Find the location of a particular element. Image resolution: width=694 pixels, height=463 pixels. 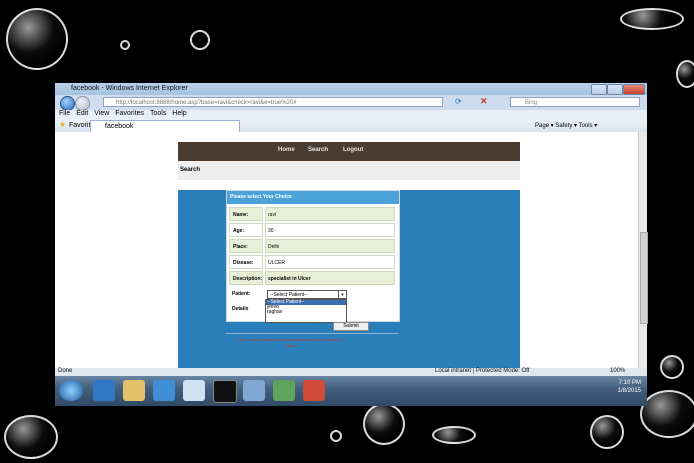

zoom-level: 100% is located at coordinates (617, 371).